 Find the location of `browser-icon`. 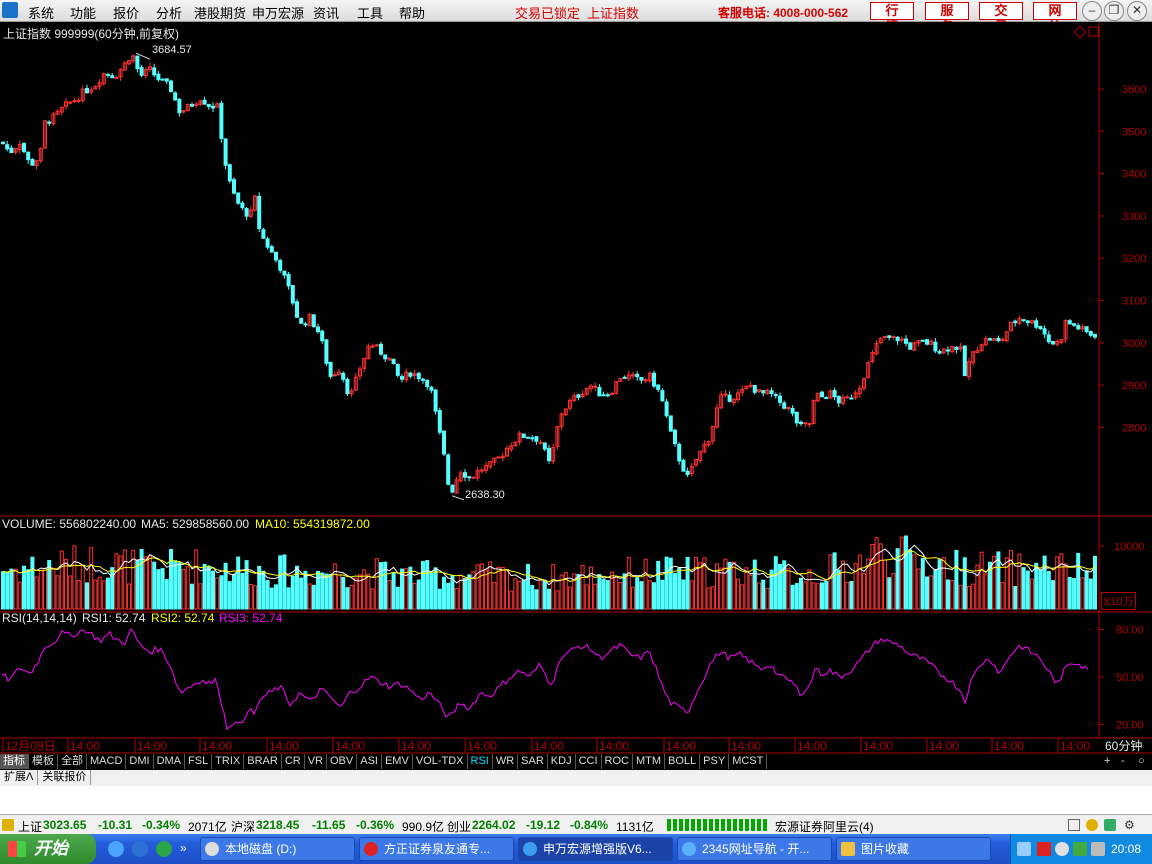

browser-icon is located at coordinates (140, 849).